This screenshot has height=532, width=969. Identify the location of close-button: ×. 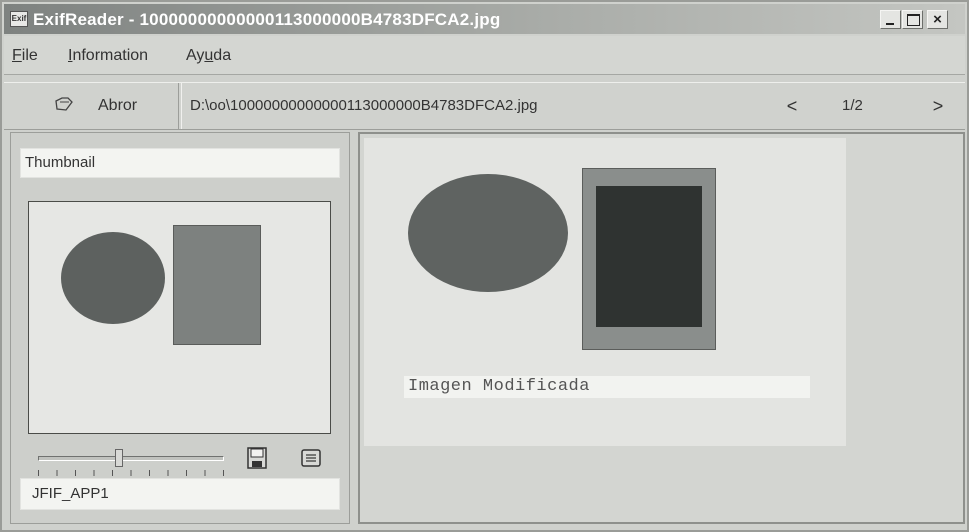
(937, 19).